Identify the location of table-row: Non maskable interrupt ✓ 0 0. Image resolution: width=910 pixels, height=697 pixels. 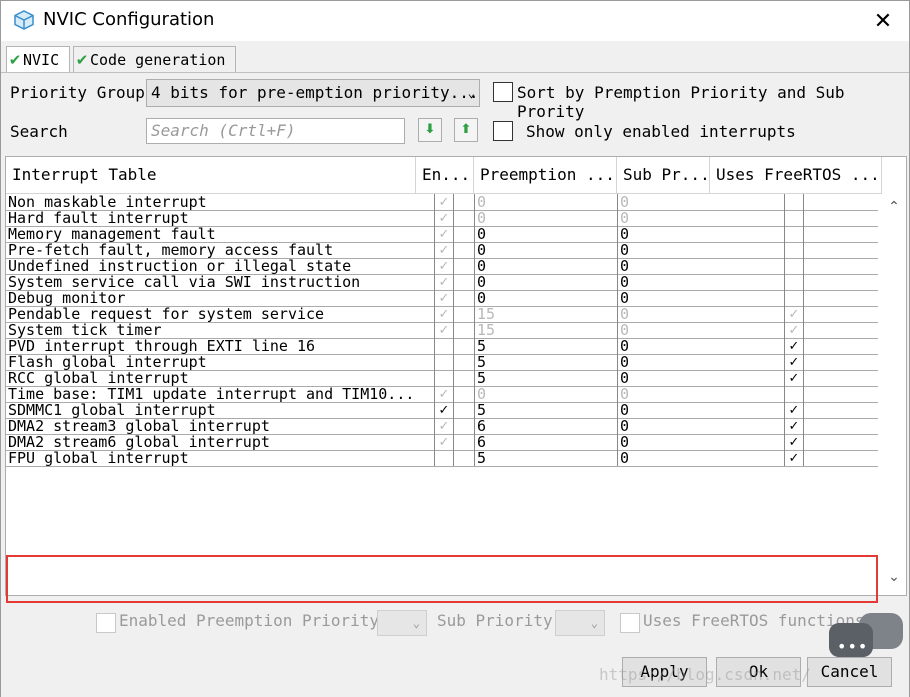
(442, 202).